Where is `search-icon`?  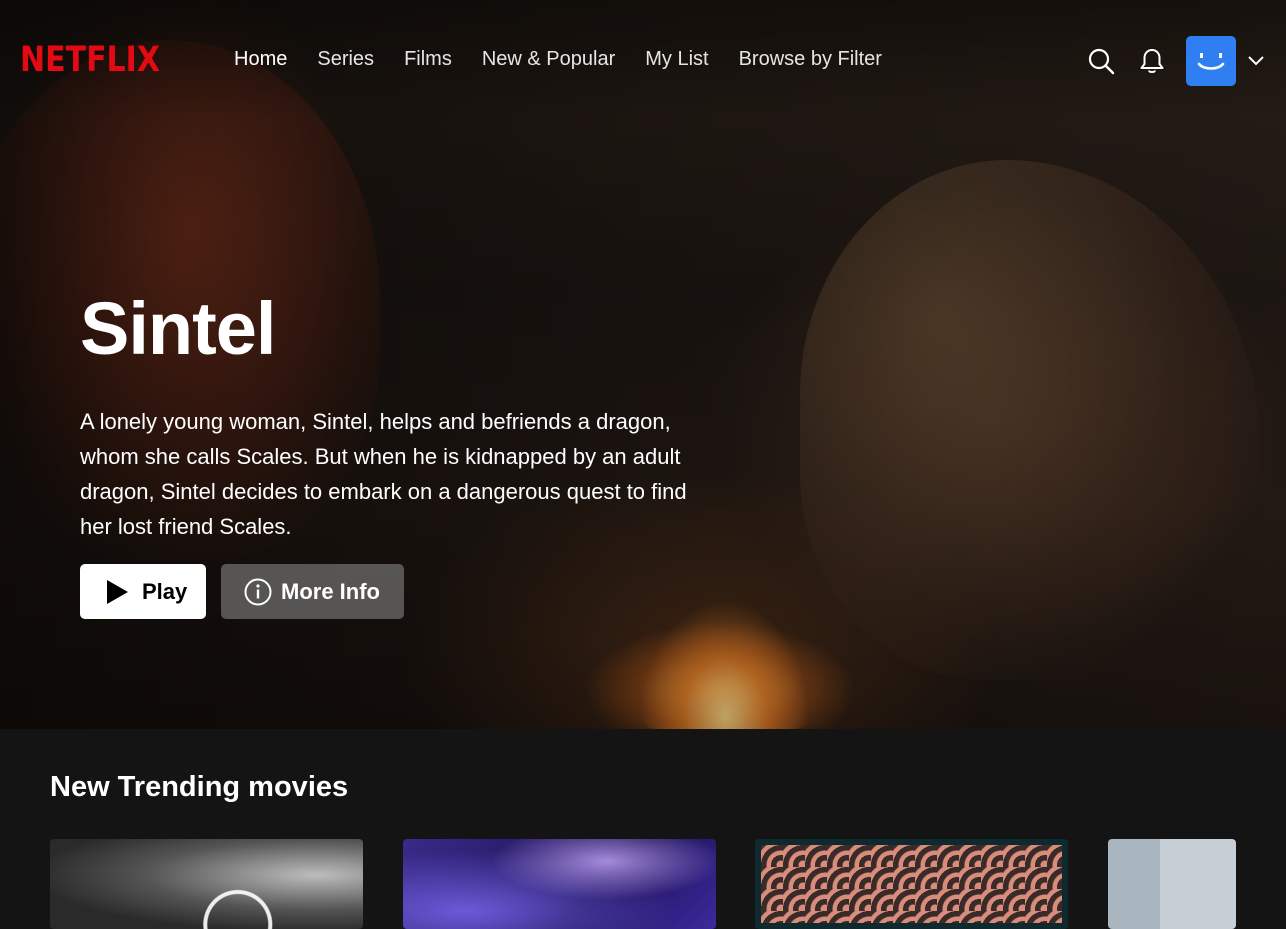
search-icon is located at coordinates (1101, 61).